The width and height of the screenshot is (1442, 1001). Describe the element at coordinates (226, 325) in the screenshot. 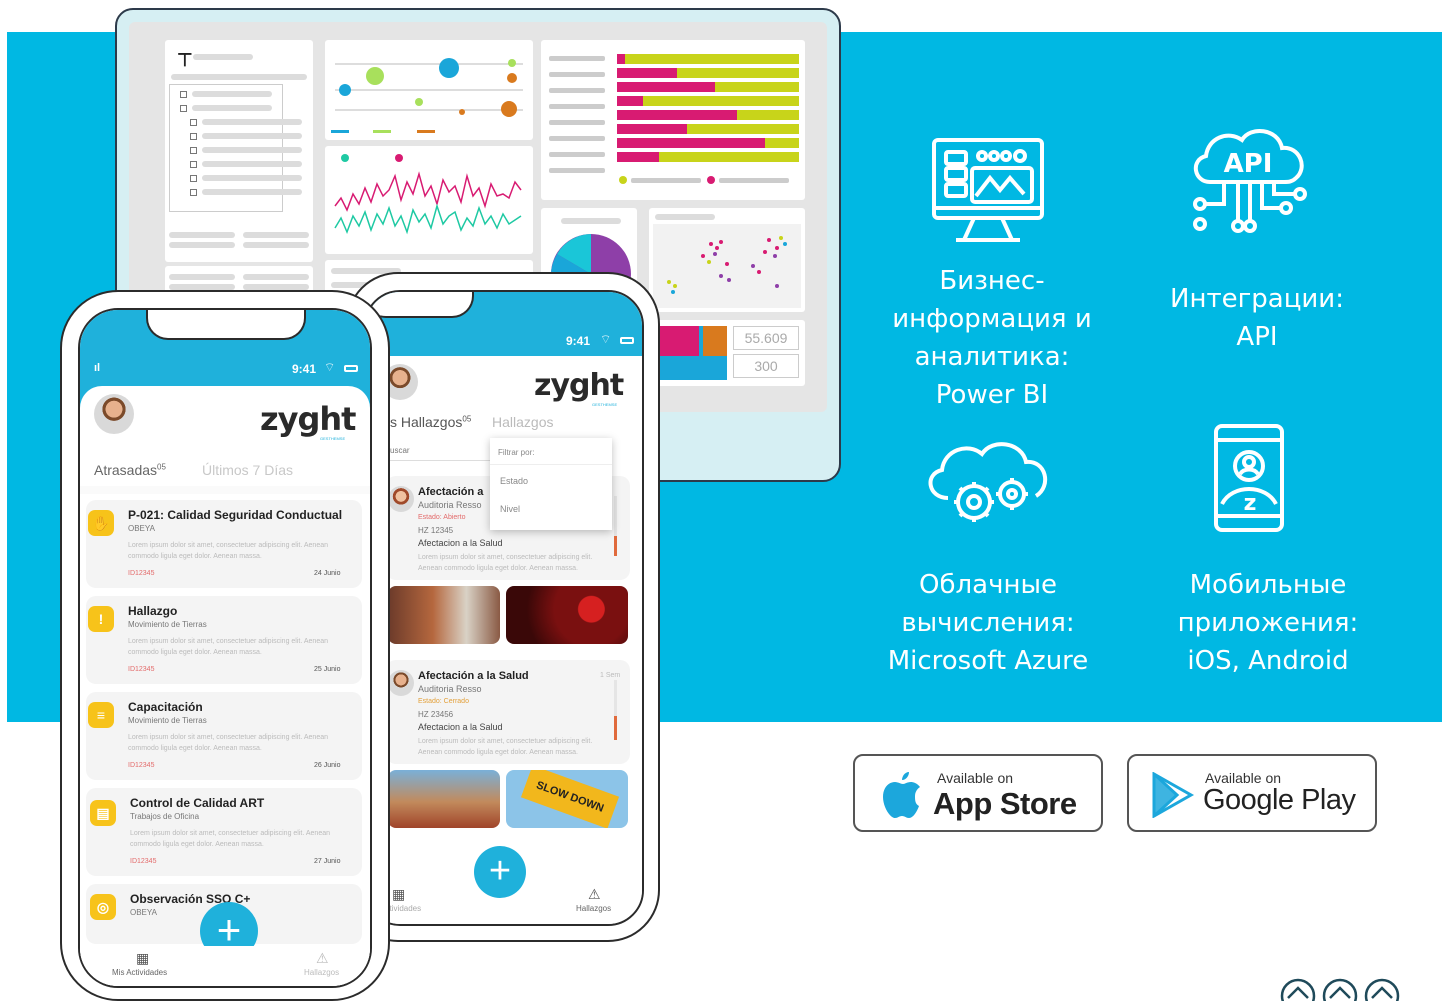

I see `phone-front-notch` at that location.